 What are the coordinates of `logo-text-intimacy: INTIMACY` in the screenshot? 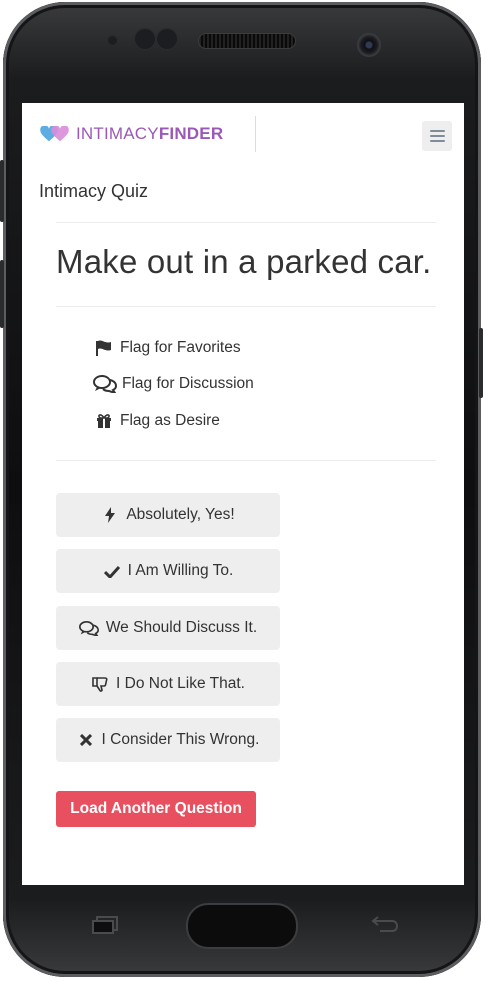 It's located at (117, 133).